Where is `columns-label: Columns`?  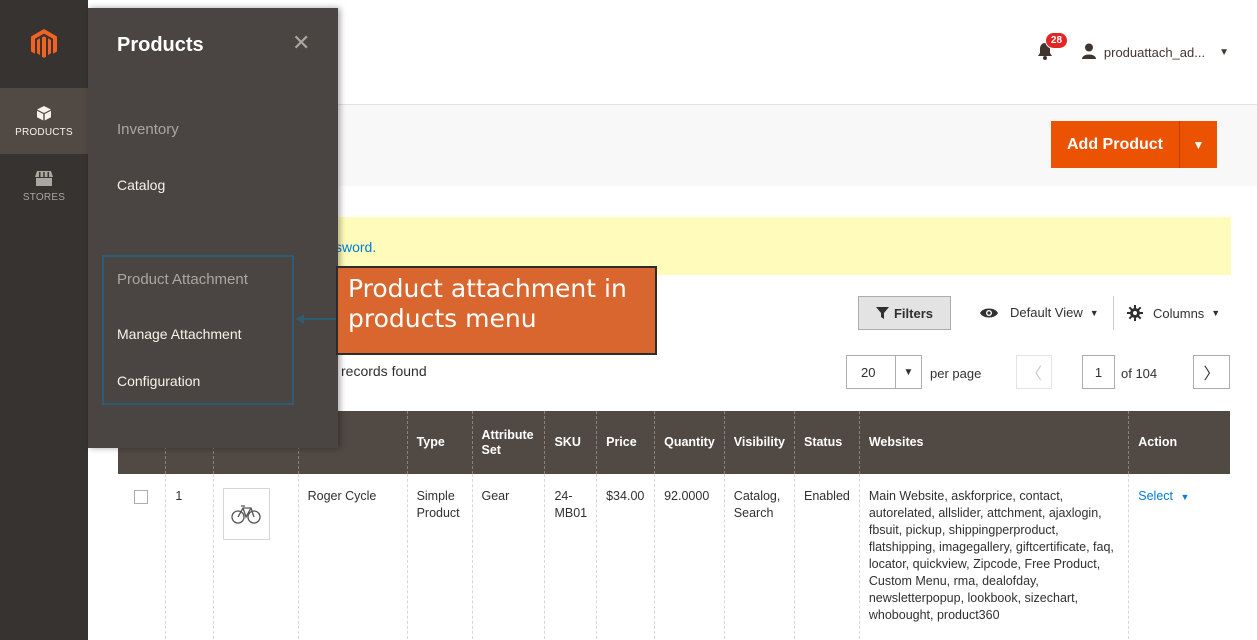
columns-label: Columns is located at coordinates (1179, 313).